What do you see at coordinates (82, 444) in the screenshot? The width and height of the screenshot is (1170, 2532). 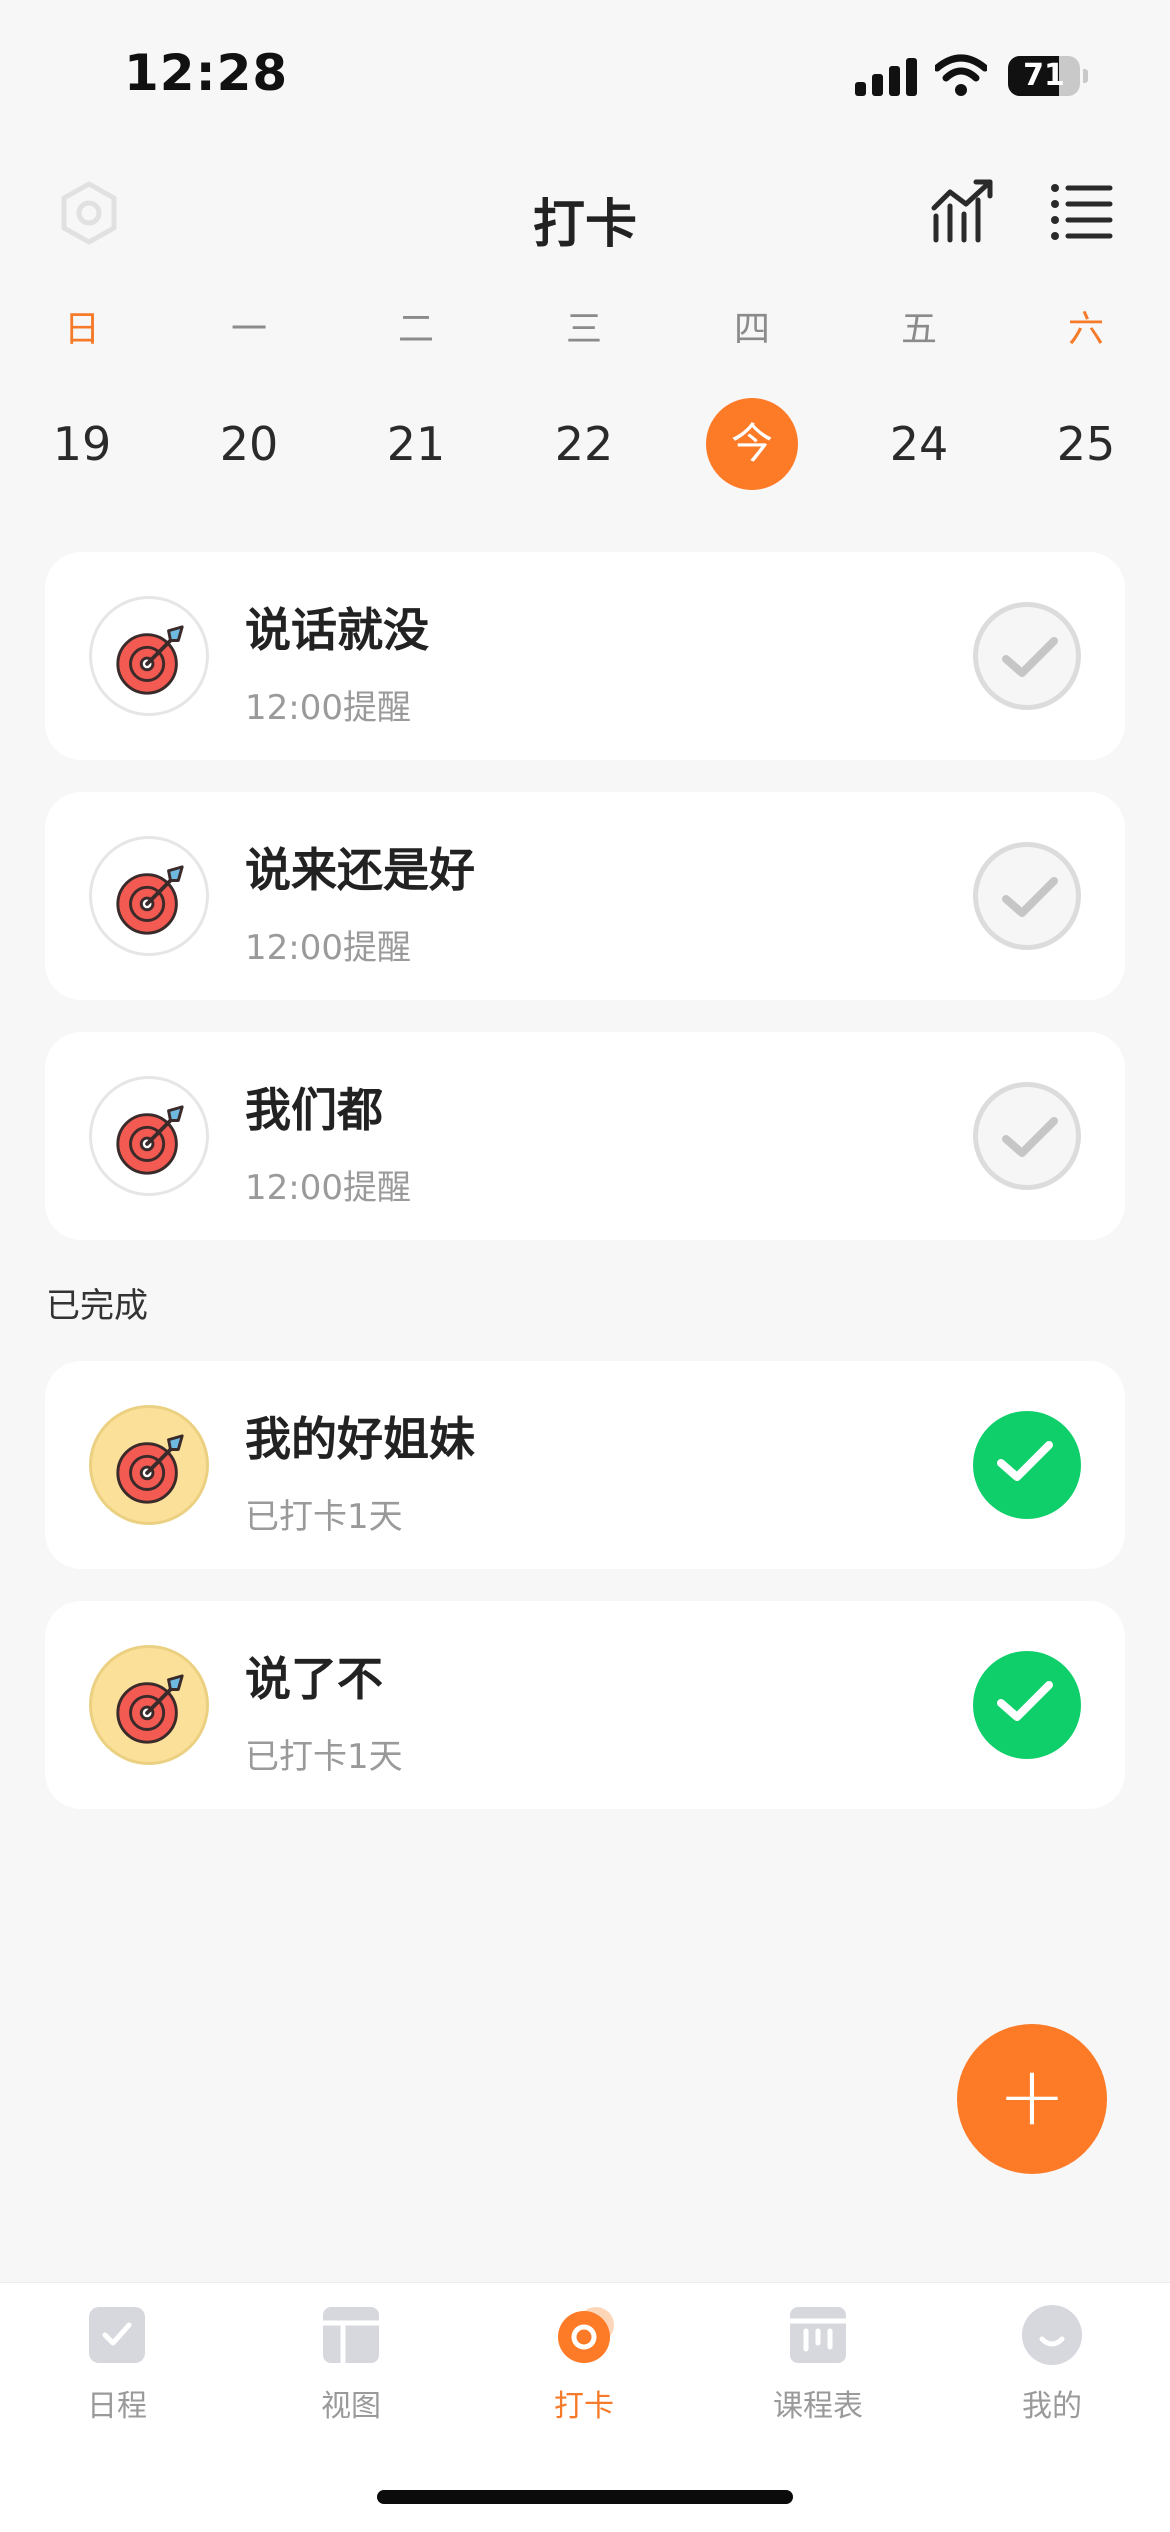 I see `week-date: 19` at bounding box center [82, 444].